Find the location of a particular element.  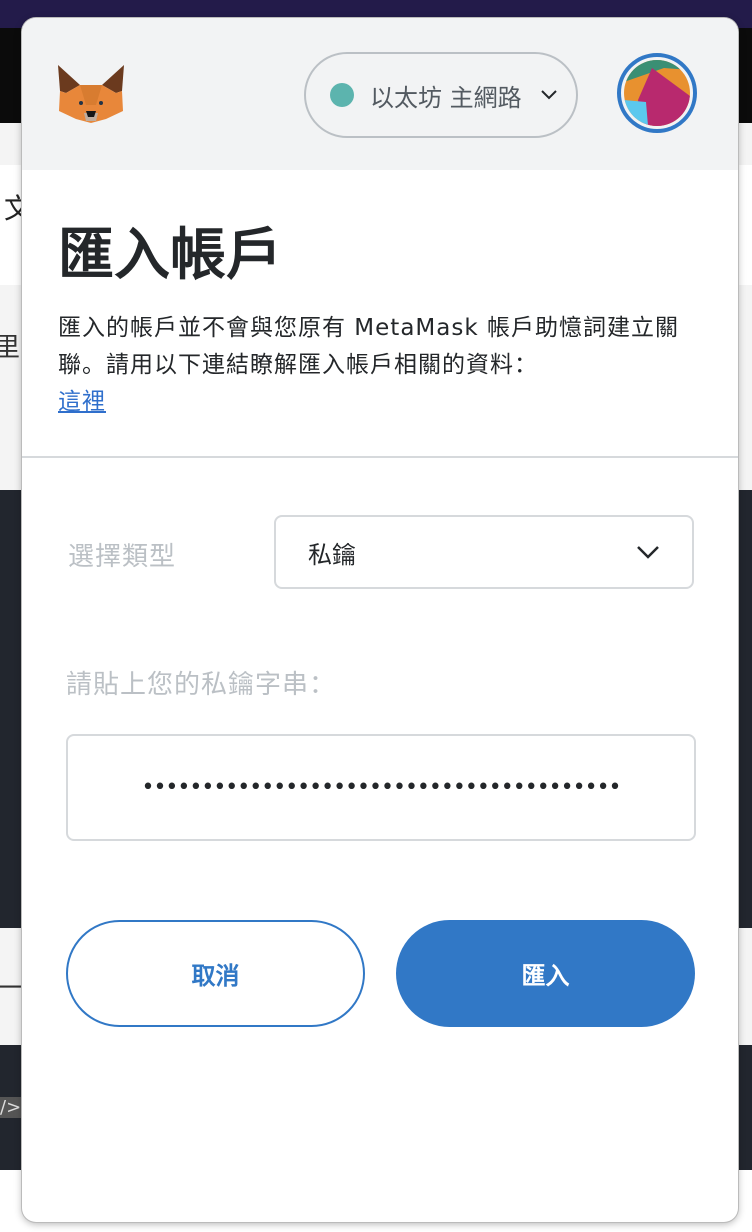

account-avatar is located at coordinates (657, 93).